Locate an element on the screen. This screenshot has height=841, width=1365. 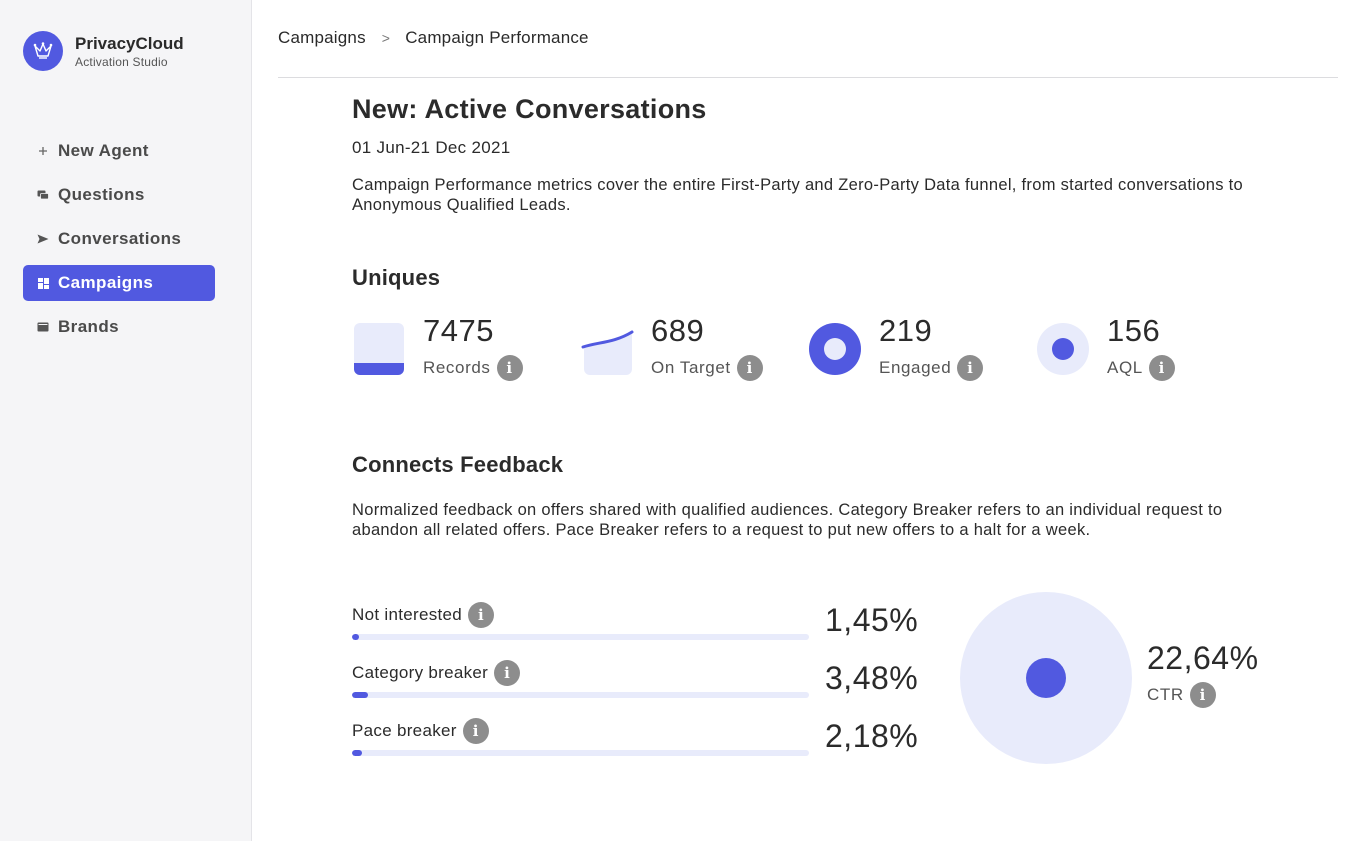
feedback-row-category-breaker: Category breaker i 3,48% is located at coordinates (642, 689).